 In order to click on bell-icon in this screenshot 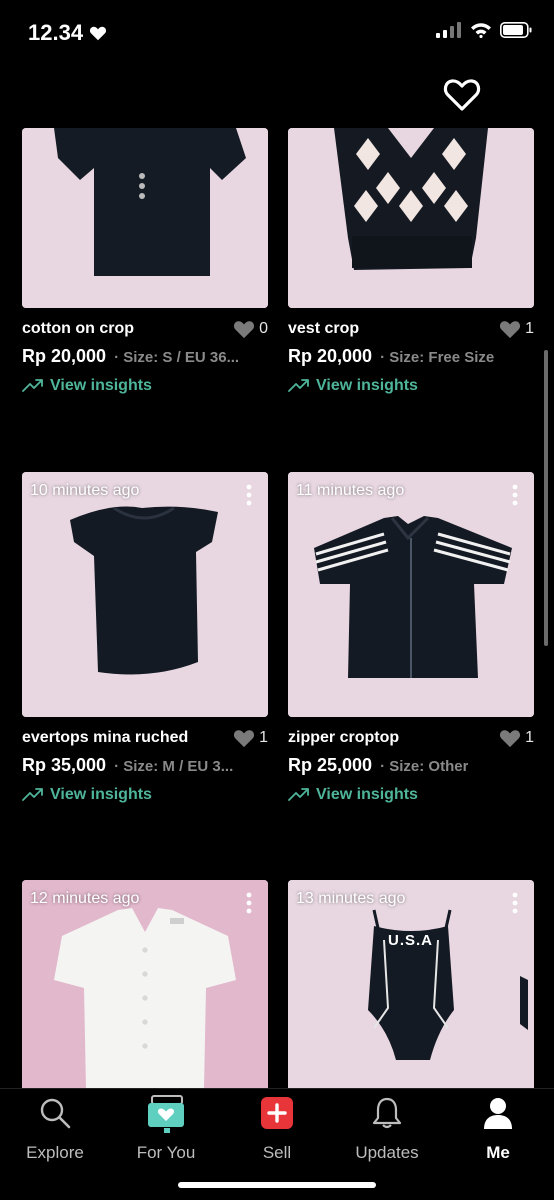, I will do `click(387, 1113)`.